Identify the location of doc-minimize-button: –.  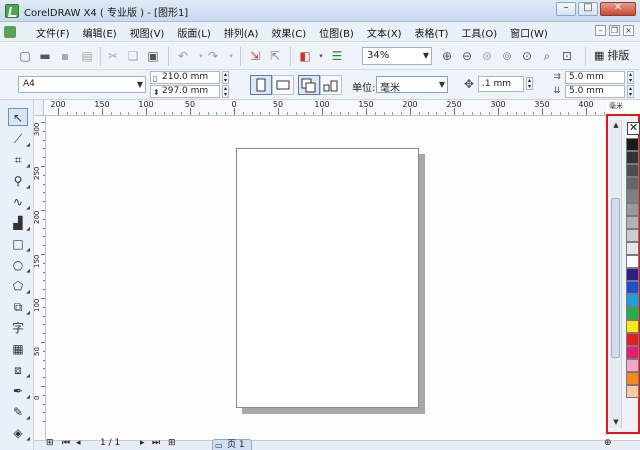
(600, 30).